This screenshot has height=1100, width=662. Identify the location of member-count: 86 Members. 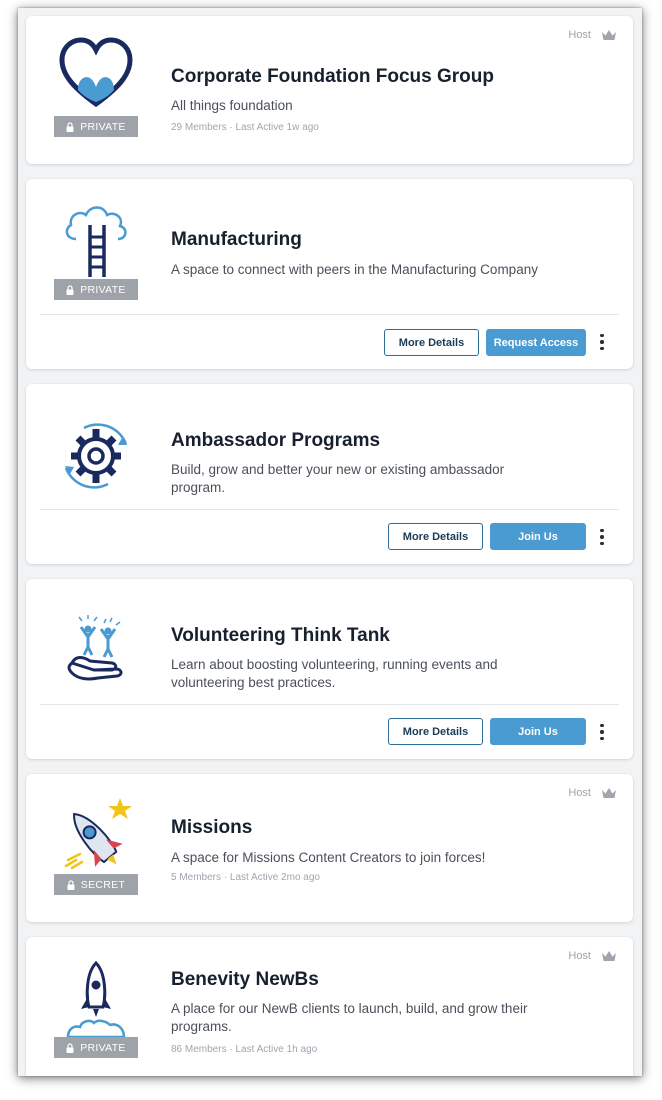
(199, 1049).